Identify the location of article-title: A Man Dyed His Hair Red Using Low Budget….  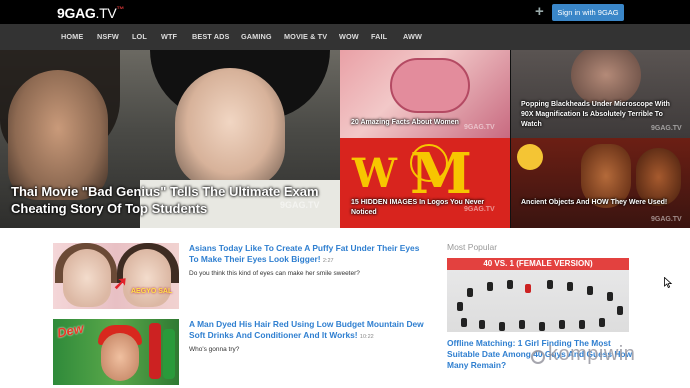
(307, 331).